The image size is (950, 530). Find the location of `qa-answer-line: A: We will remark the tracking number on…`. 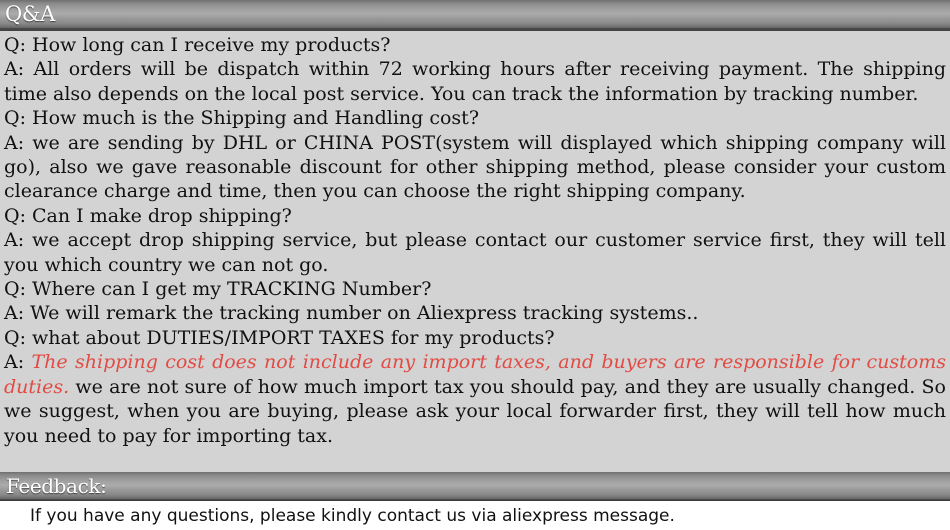

qa-answer-line: A: We will remark the tracking number on… is located at coordinates (475, 313).